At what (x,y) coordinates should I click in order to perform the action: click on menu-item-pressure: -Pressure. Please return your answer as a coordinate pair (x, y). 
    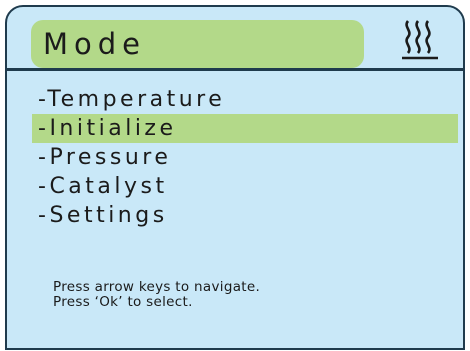
    Looking at the image, I should click on (235, 157).